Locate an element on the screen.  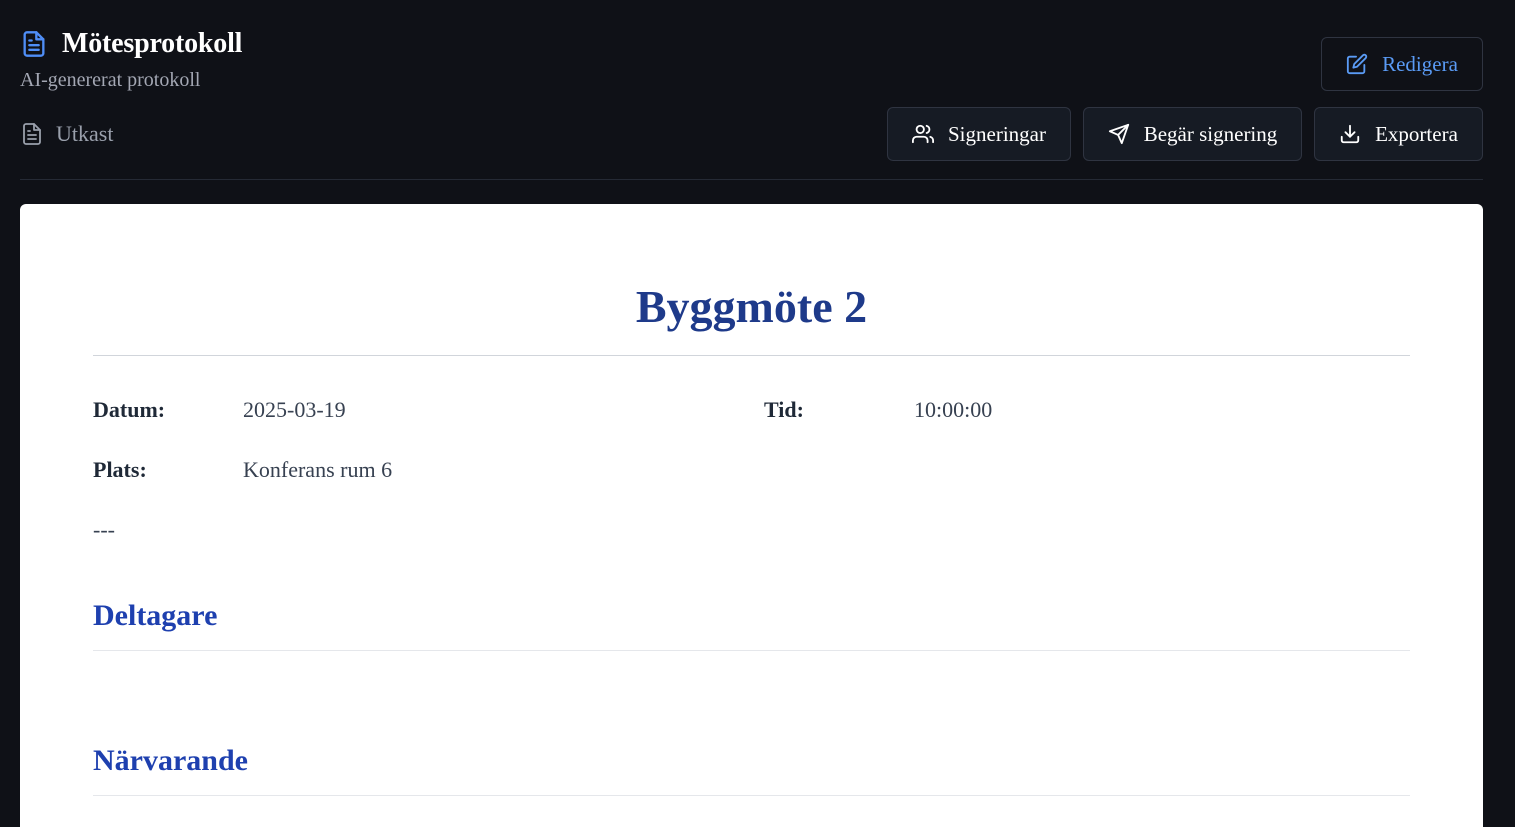
time-value: 10:00:00 is located at coordinates (953, 409).